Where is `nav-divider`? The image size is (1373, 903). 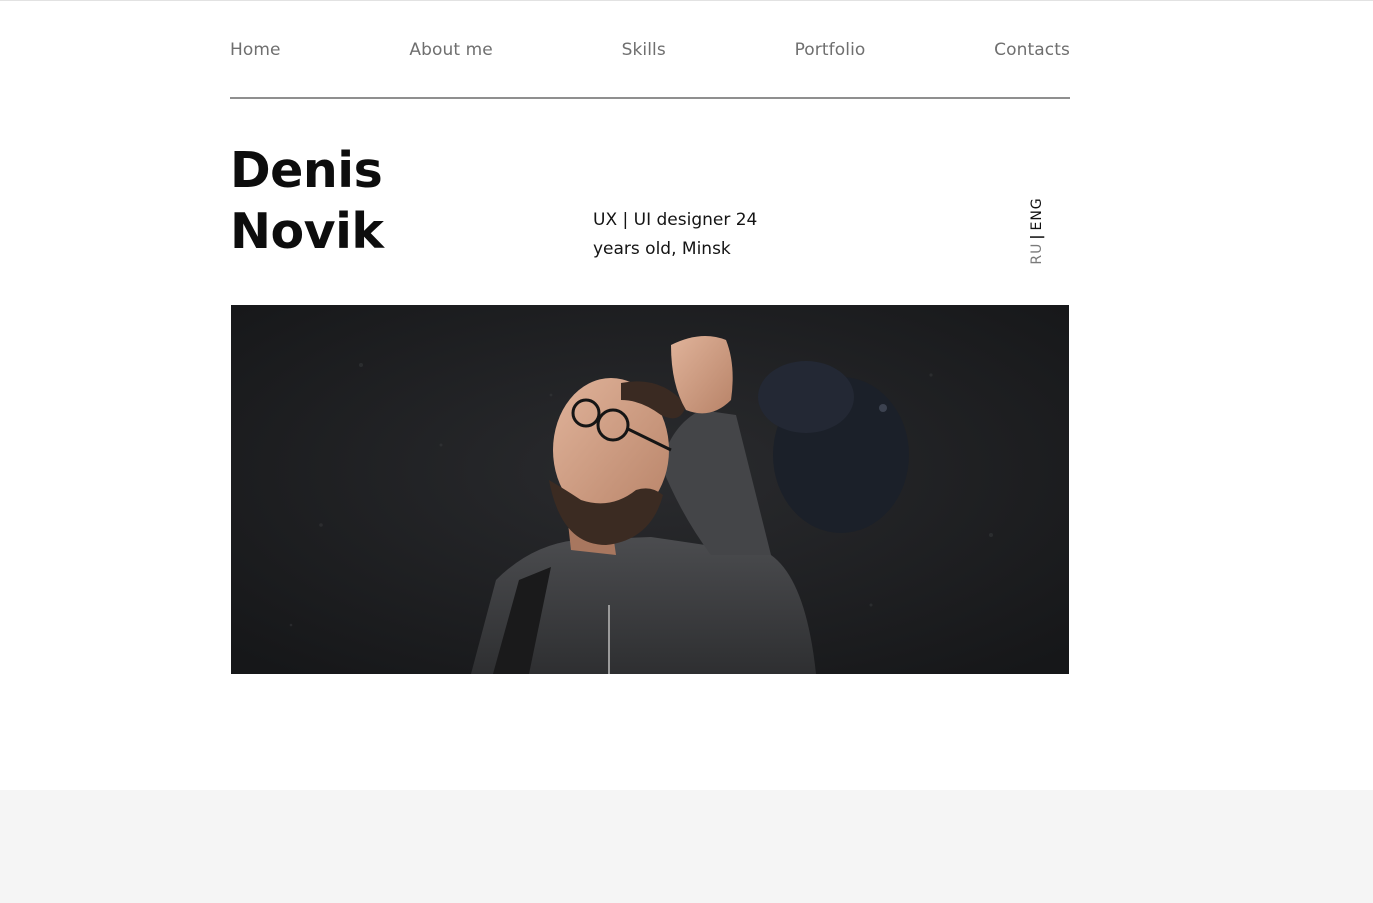
nav-divider is located at coordinates (650, 98).